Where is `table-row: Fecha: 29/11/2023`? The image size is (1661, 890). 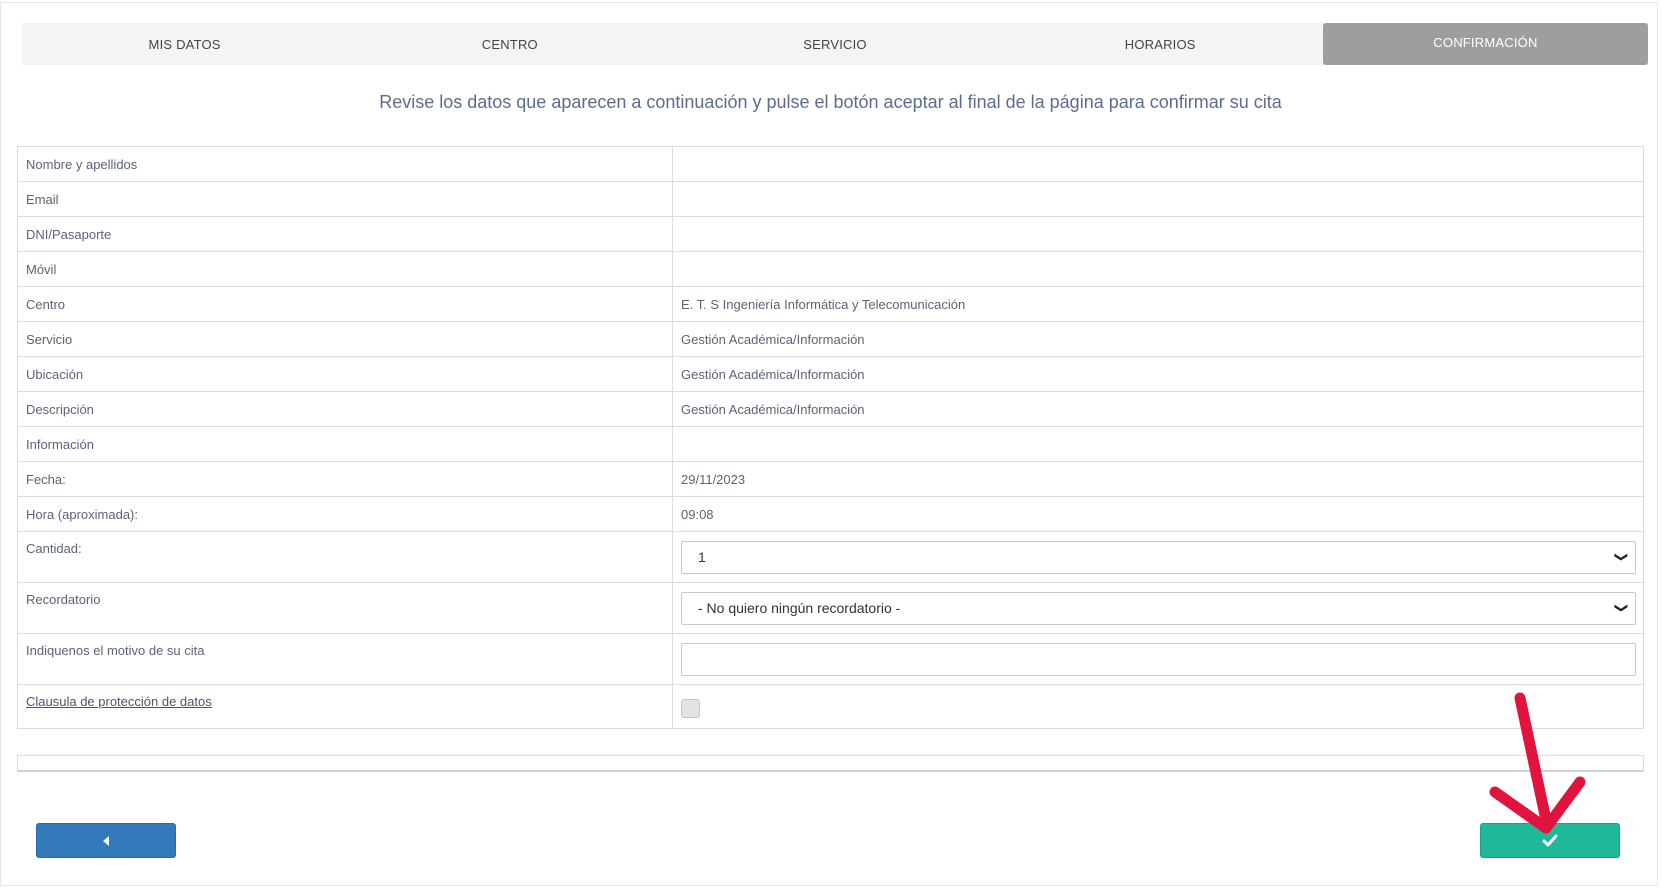
table-row: Fecha: 29/11/2023 is located at coordinates (830, 479).